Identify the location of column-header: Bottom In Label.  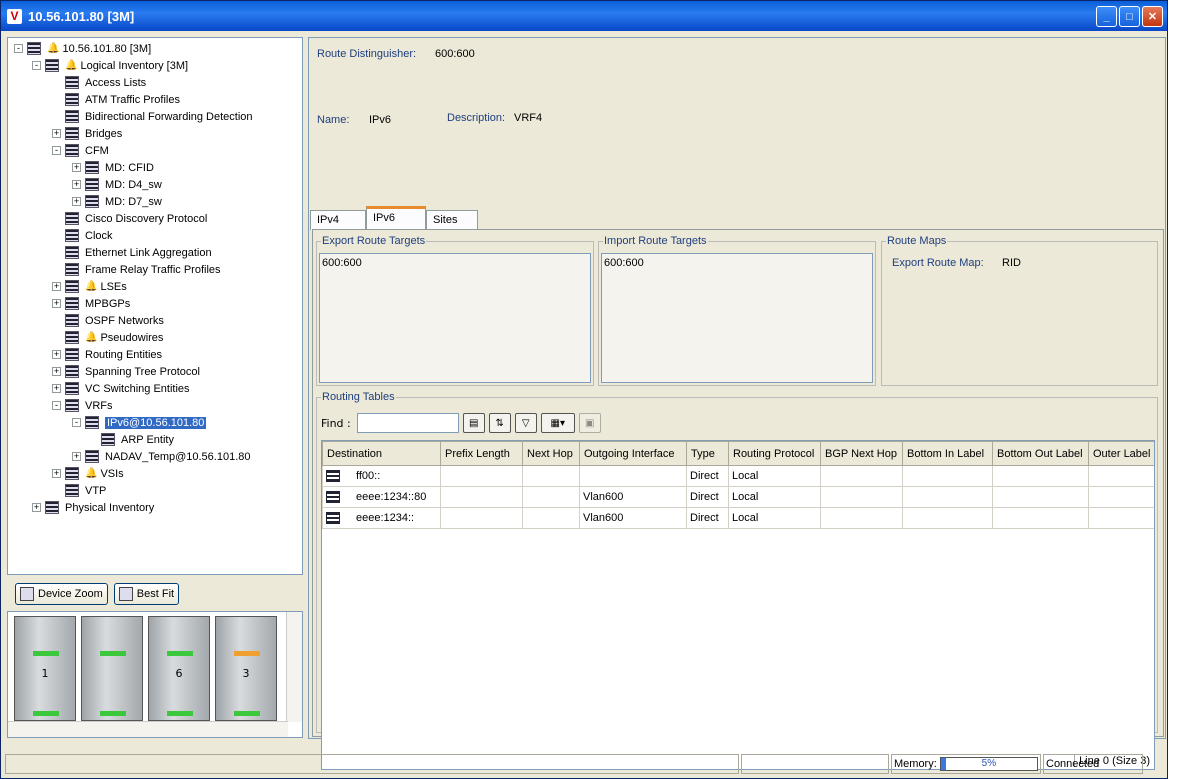
(947, 453).